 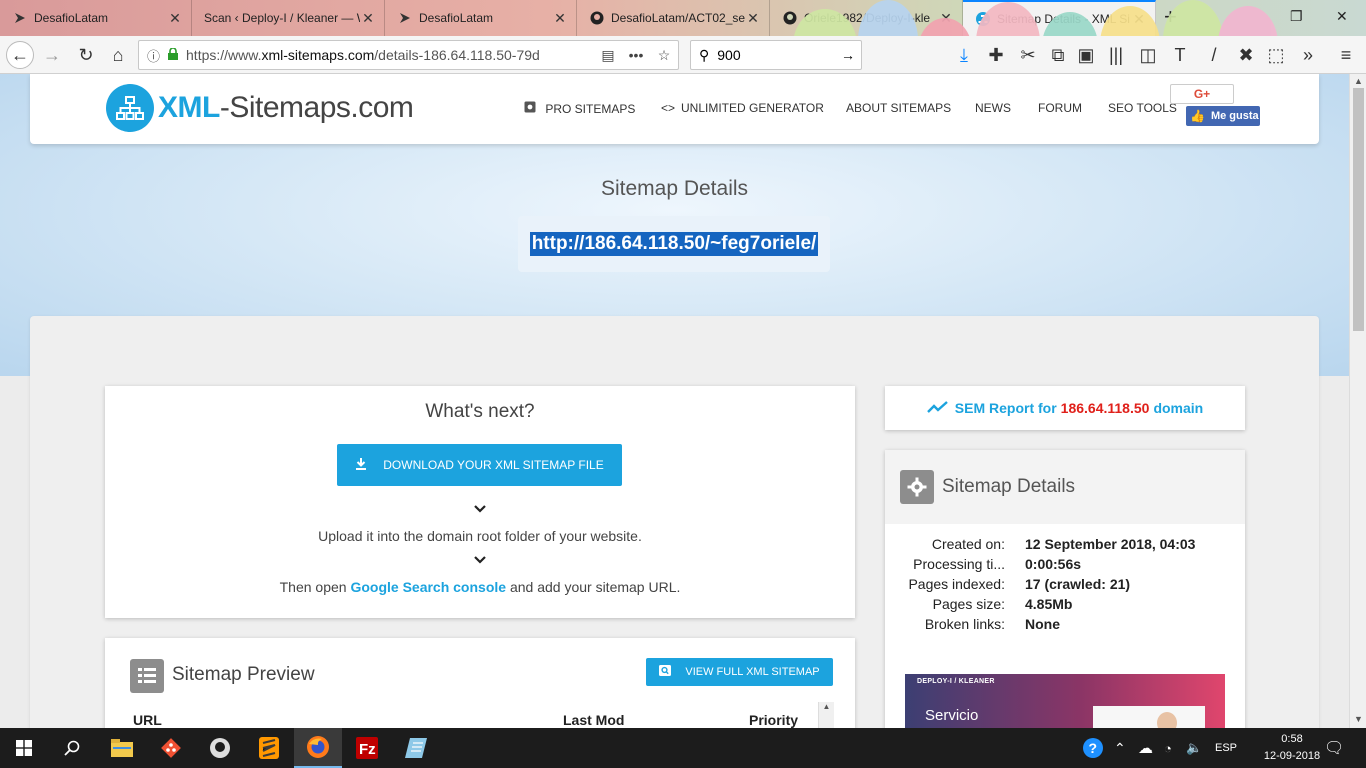 I want to click on sitemap-logo-icon, so click(x=130, y=108).